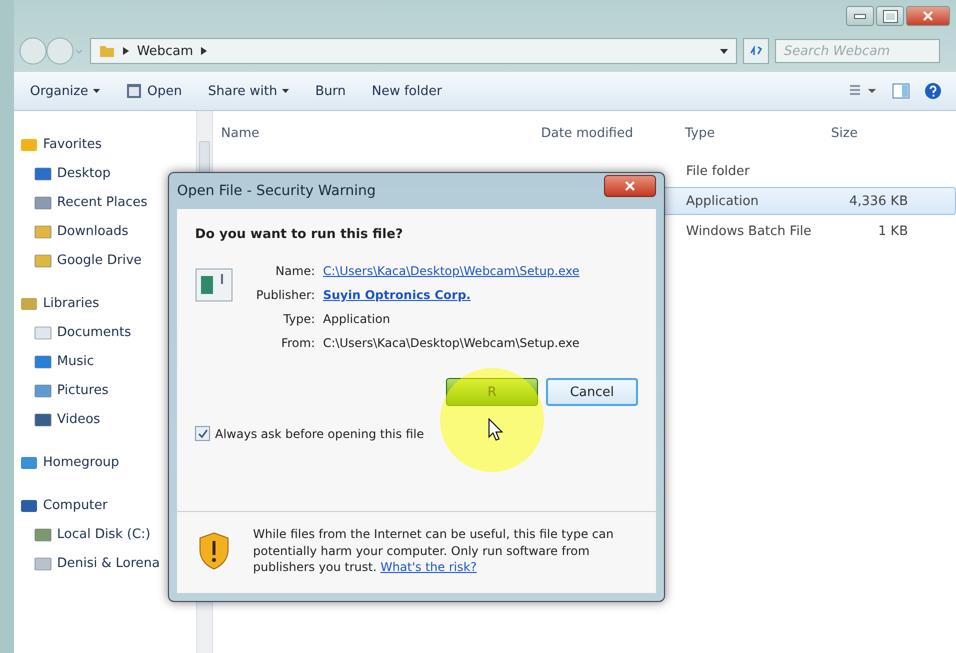  I want to click on table-cell-text: 4,336 KB, so click(878, 201).